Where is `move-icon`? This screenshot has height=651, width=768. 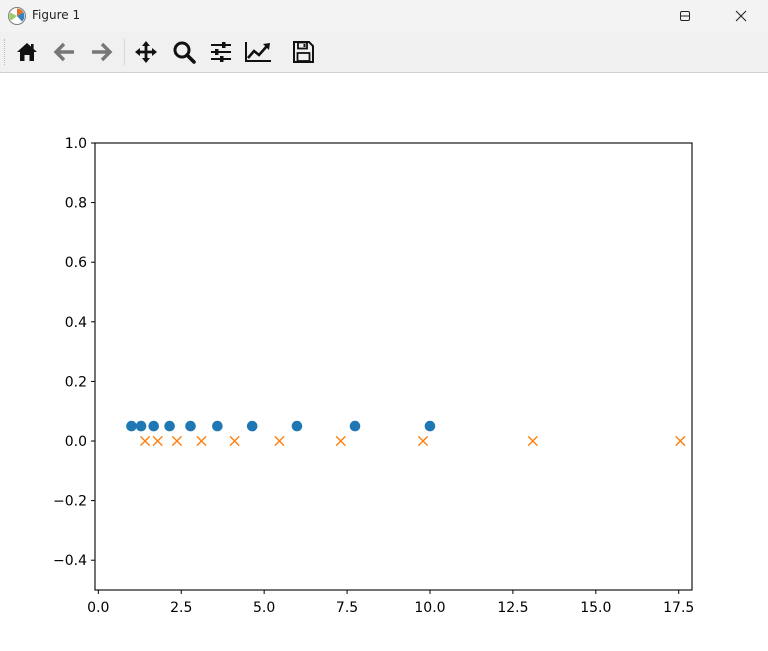
move-icon is located at coordinates (146, 52).